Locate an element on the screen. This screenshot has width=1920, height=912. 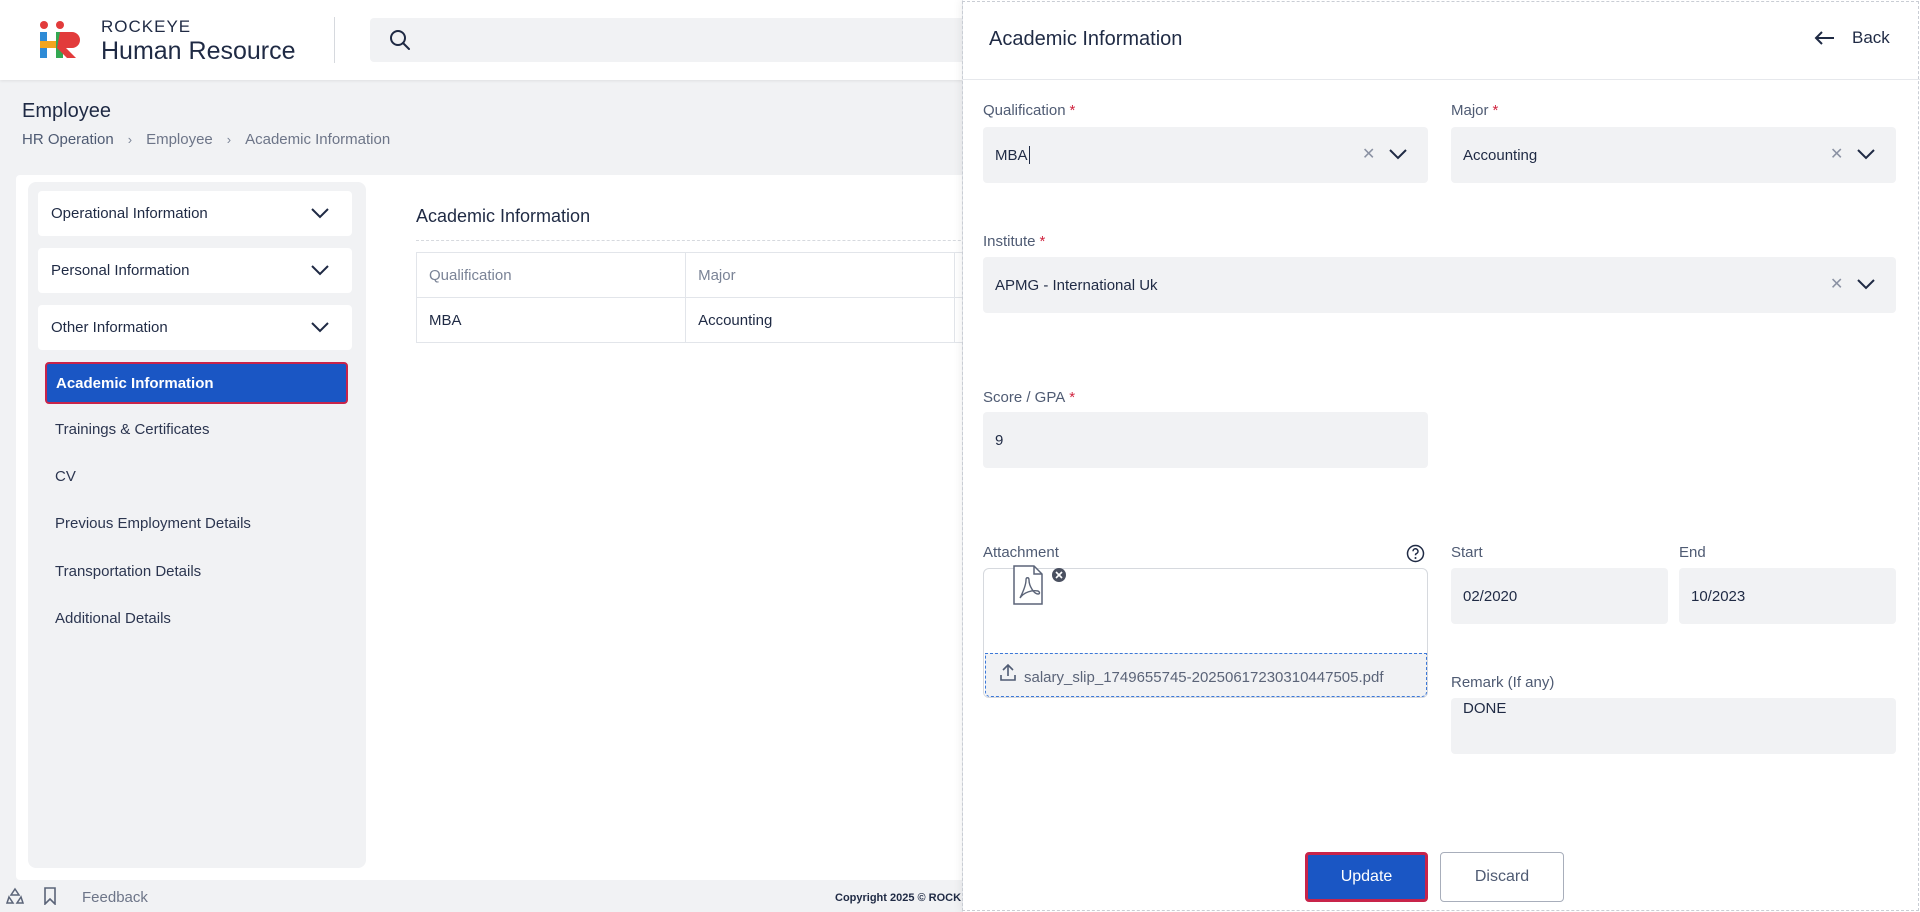
major-label: Major * is located at coordinates (1474, 110).